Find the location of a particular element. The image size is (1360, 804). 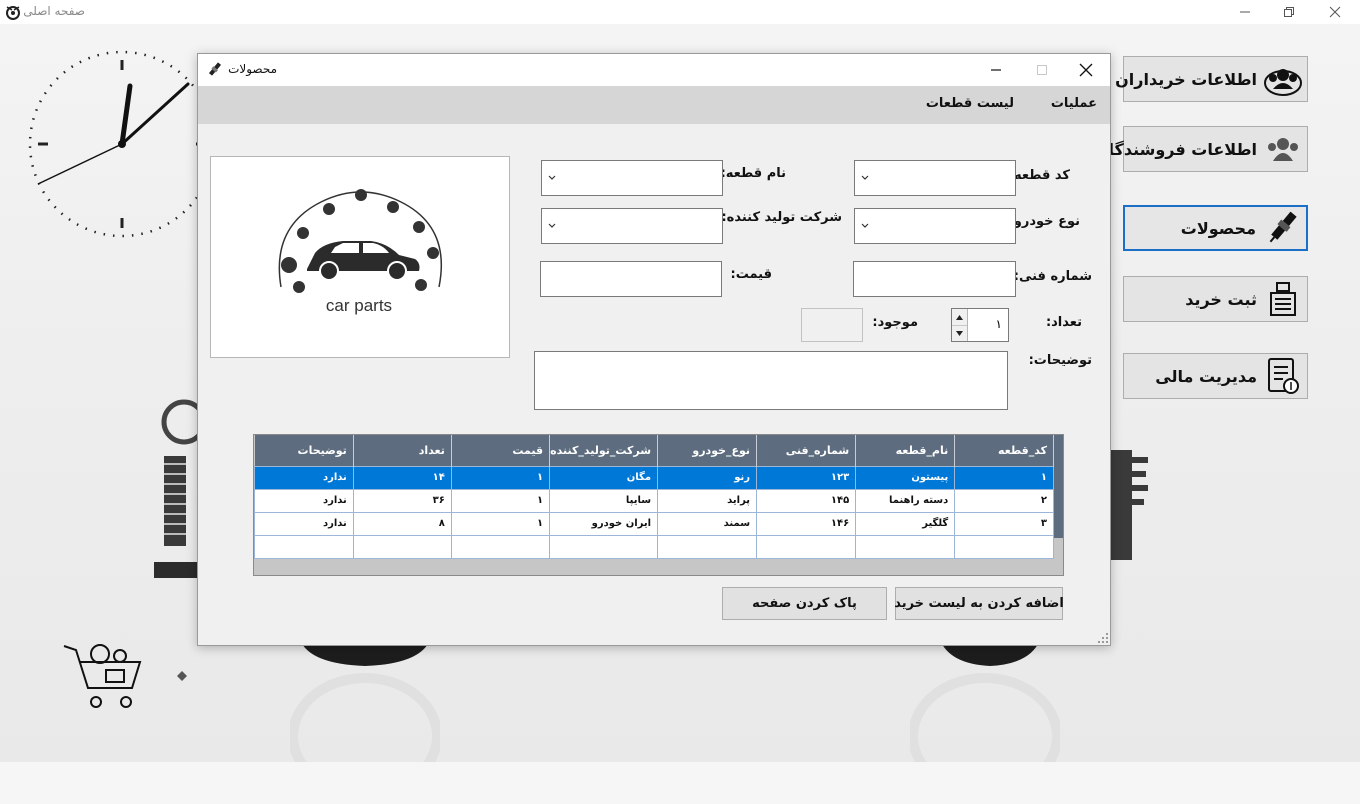

table-row: ۱ پیستون ۱۲۳ رنو مگان ۱ ۱۴ ندارد is located at coordinates (654, 477).